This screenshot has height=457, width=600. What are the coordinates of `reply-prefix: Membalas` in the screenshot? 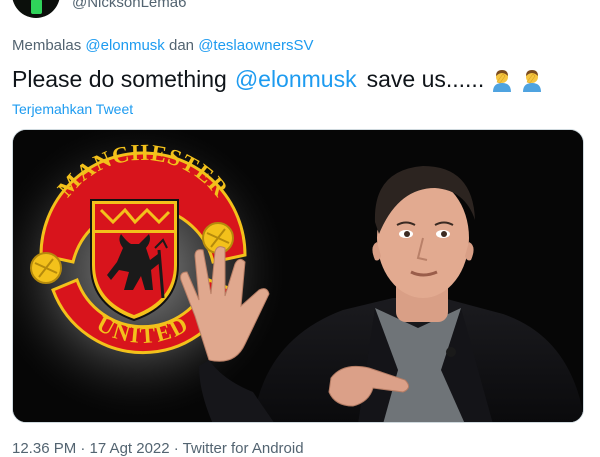 It's located at (47, 45).